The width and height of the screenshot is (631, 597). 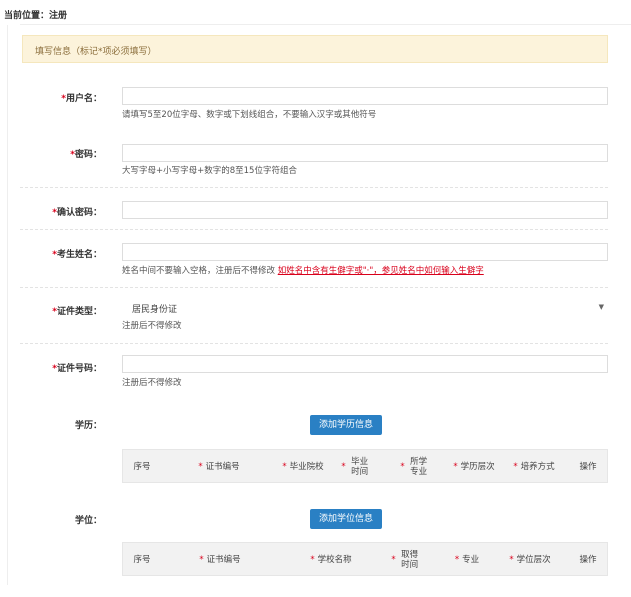 I want to click on column-header: * 取得时间, so click(x=406, y=560).